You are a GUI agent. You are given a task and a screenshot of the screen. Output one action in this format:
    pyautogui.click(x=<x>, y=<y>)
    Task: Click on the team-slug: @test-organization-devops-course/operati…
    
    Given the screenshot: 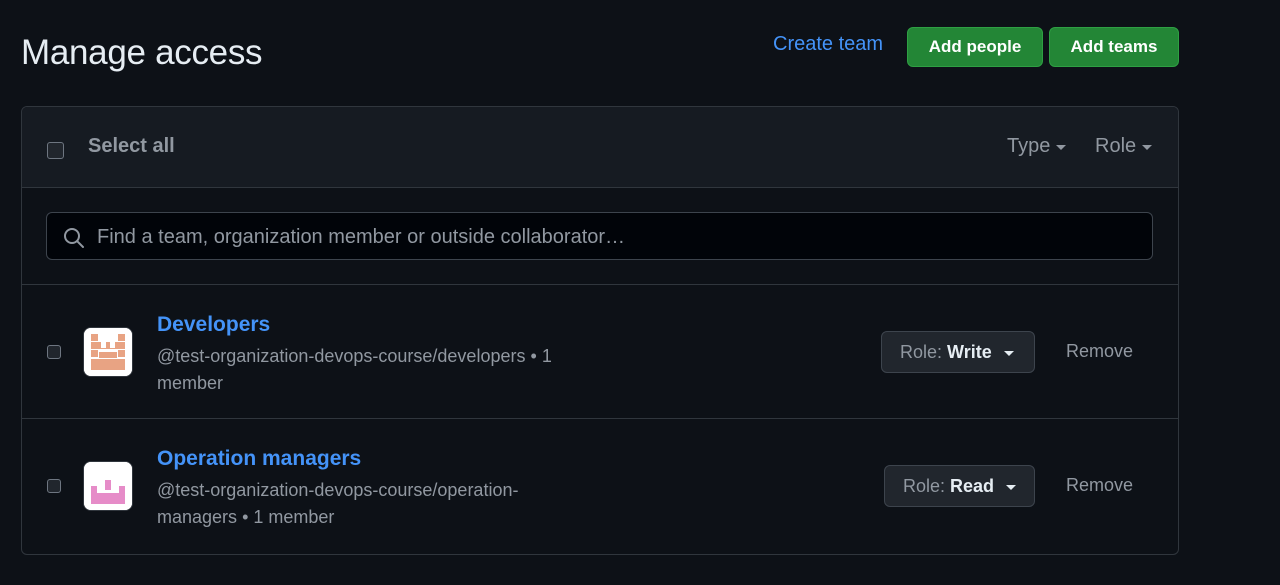 What is the action you would take?
    pyautogui.click(x=372, y=504)
    